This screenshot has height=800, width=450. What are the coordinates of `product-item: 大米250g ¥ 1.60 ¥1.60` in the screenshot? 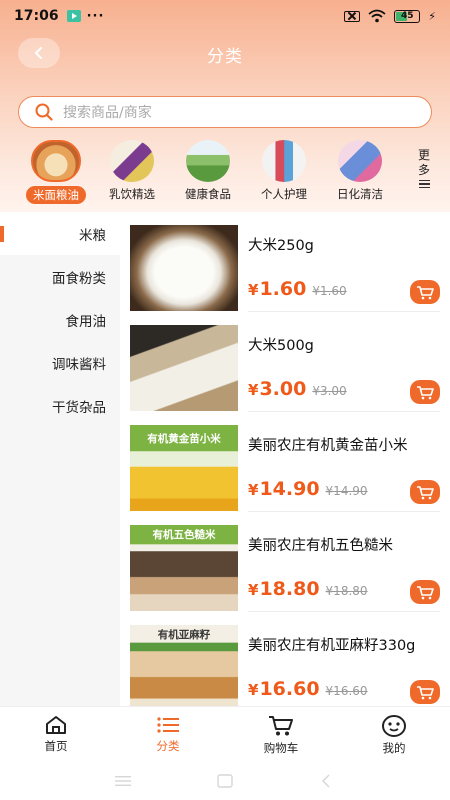 It's located at (285, 262).